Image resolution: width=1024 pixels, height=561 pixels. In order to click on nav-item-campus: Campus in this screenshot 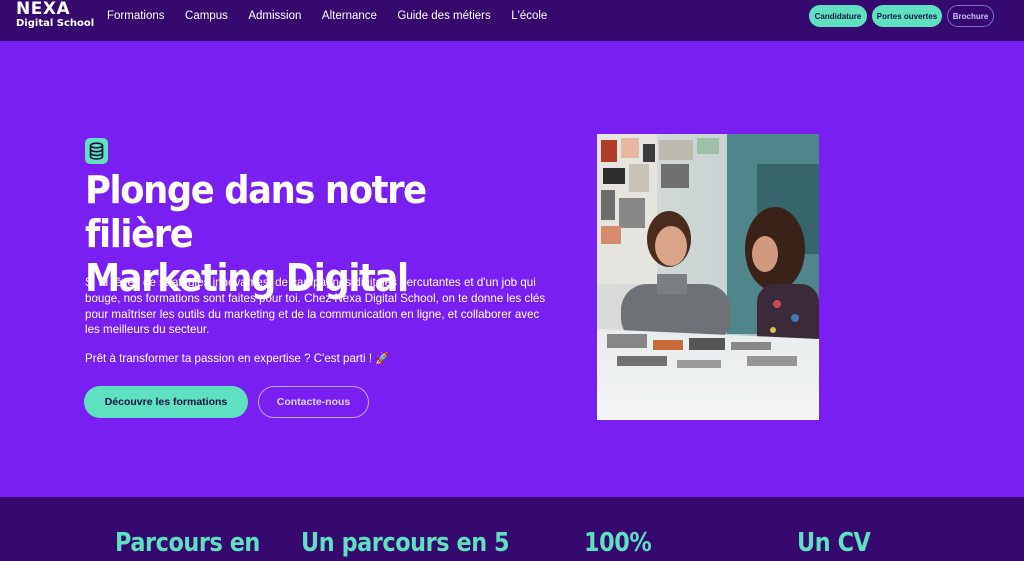, I will do `click(206, 16)`.